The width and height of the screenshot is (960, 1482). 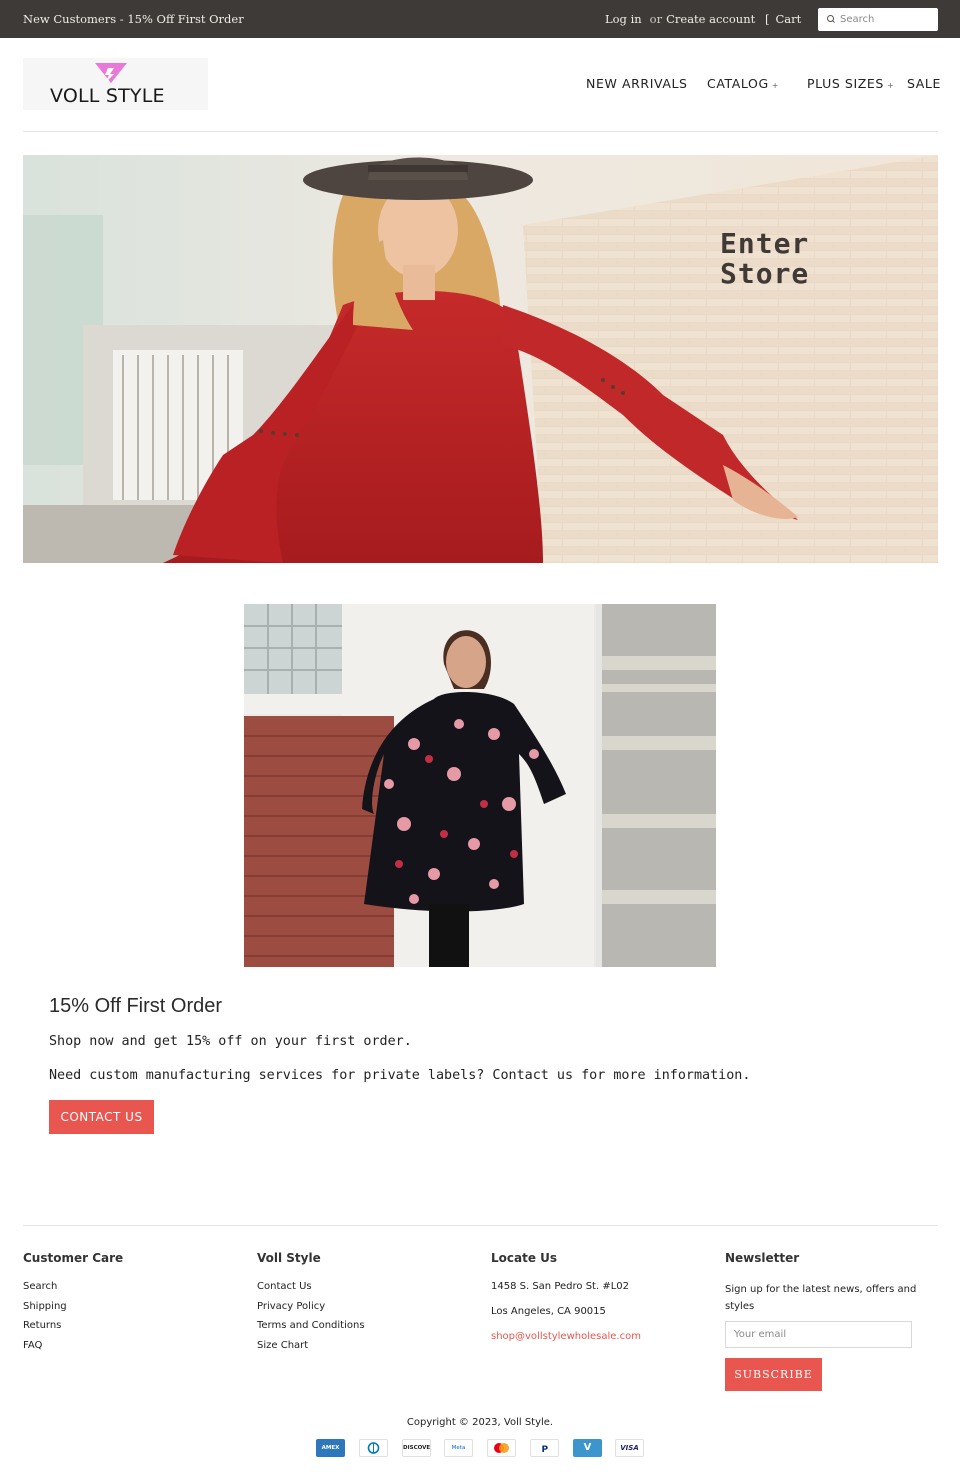 I want to click on promo-heading: 15% Off First Order, so click(x=136, y=1006).